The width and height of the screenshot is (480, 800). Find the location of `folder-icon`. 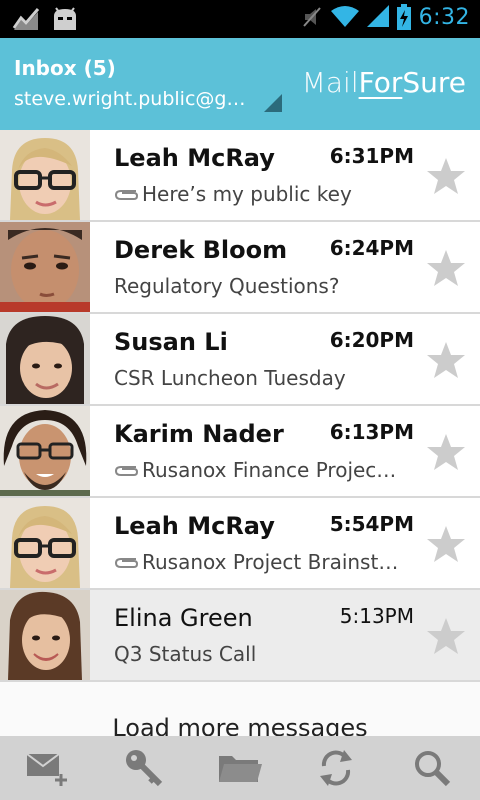

folder-icon is located at coordinates (240, 769).